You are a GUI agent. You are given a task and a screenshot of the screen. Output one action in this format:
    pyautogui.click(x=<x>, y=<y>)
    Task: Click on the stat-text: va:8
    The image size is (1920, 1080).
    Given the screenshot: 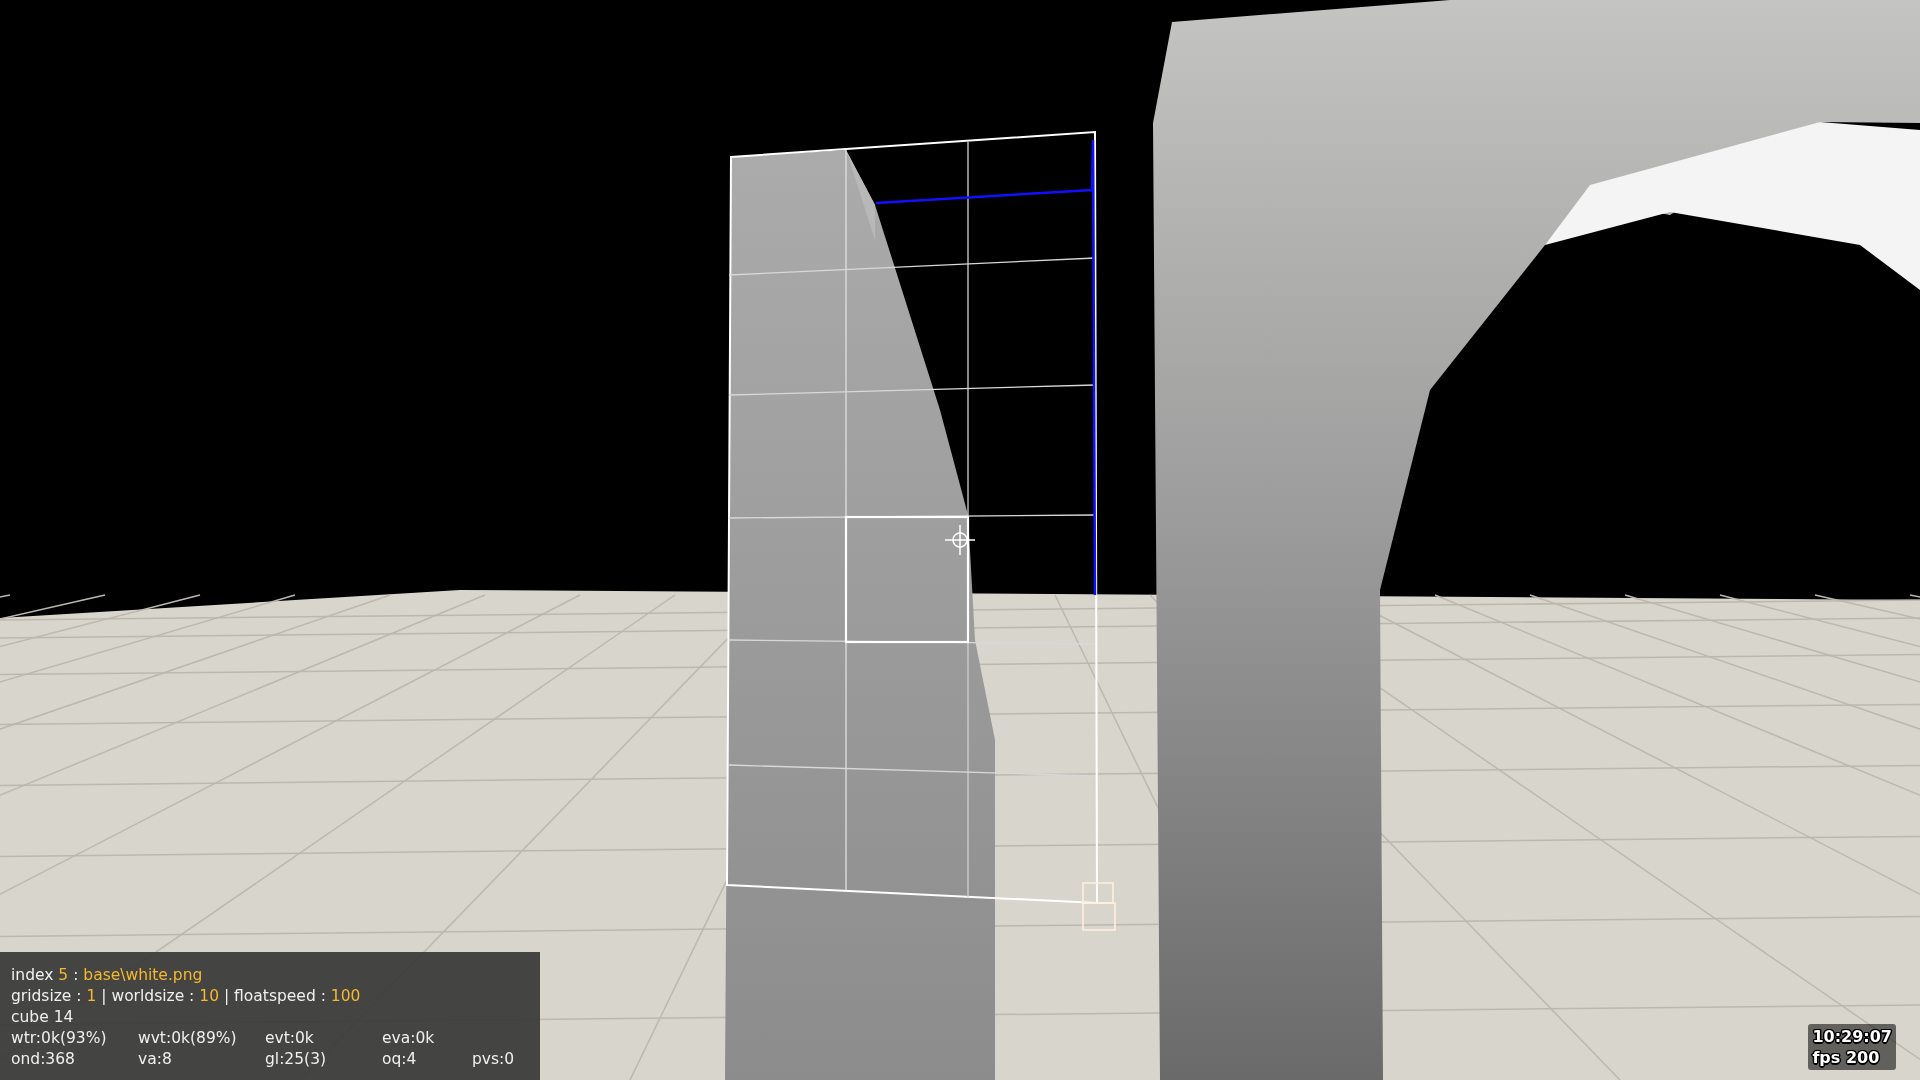 What is the action you would take?
    pyautogui.click(x=155, y=1059)
    